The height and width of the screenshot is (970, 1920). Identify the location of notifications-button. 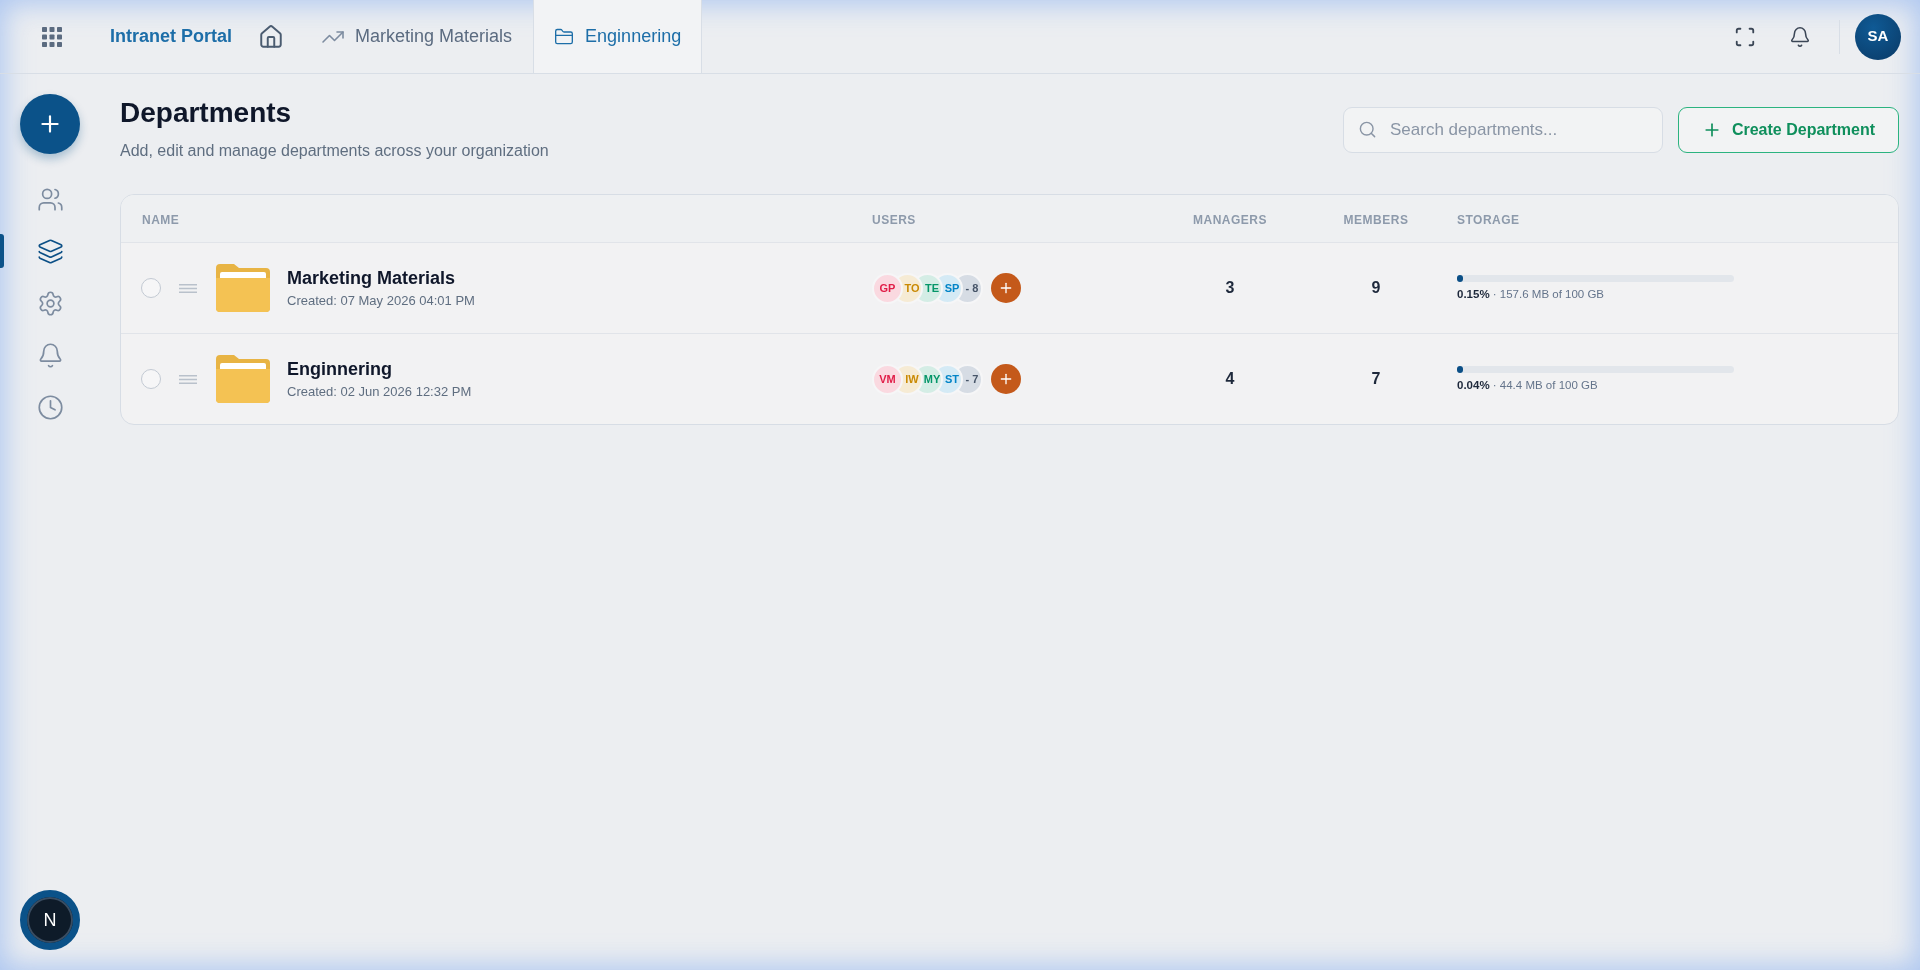
(1800, 36).